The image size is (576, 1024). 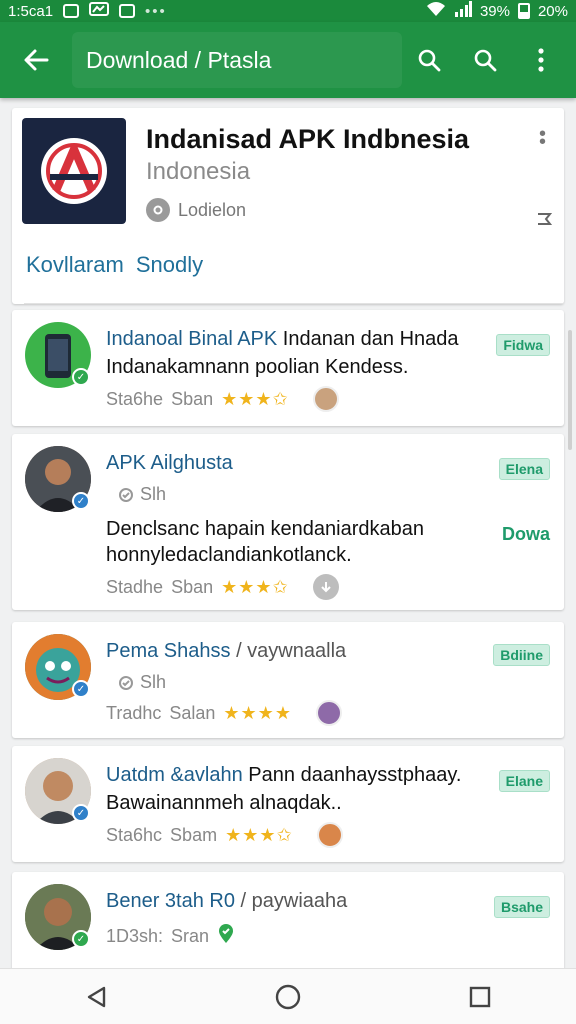 I want to click on more-vert-icon, so click(x=541, y=60).